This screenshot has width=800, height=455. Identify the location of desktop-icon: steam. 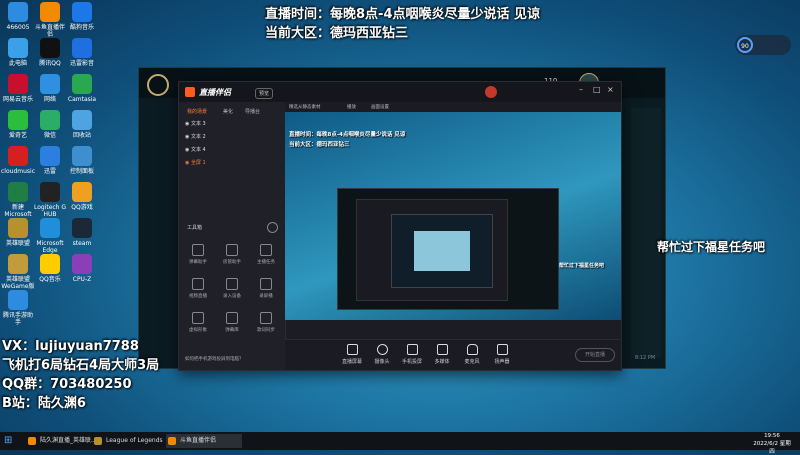
(82, 232).